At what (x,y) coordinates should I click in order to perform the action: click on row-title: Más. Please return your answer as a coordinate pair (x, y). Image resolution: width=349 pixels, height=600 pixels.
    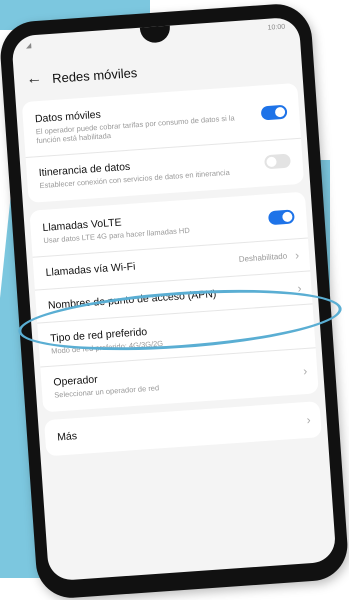
    Looking at the image, I should click on (67, 437).